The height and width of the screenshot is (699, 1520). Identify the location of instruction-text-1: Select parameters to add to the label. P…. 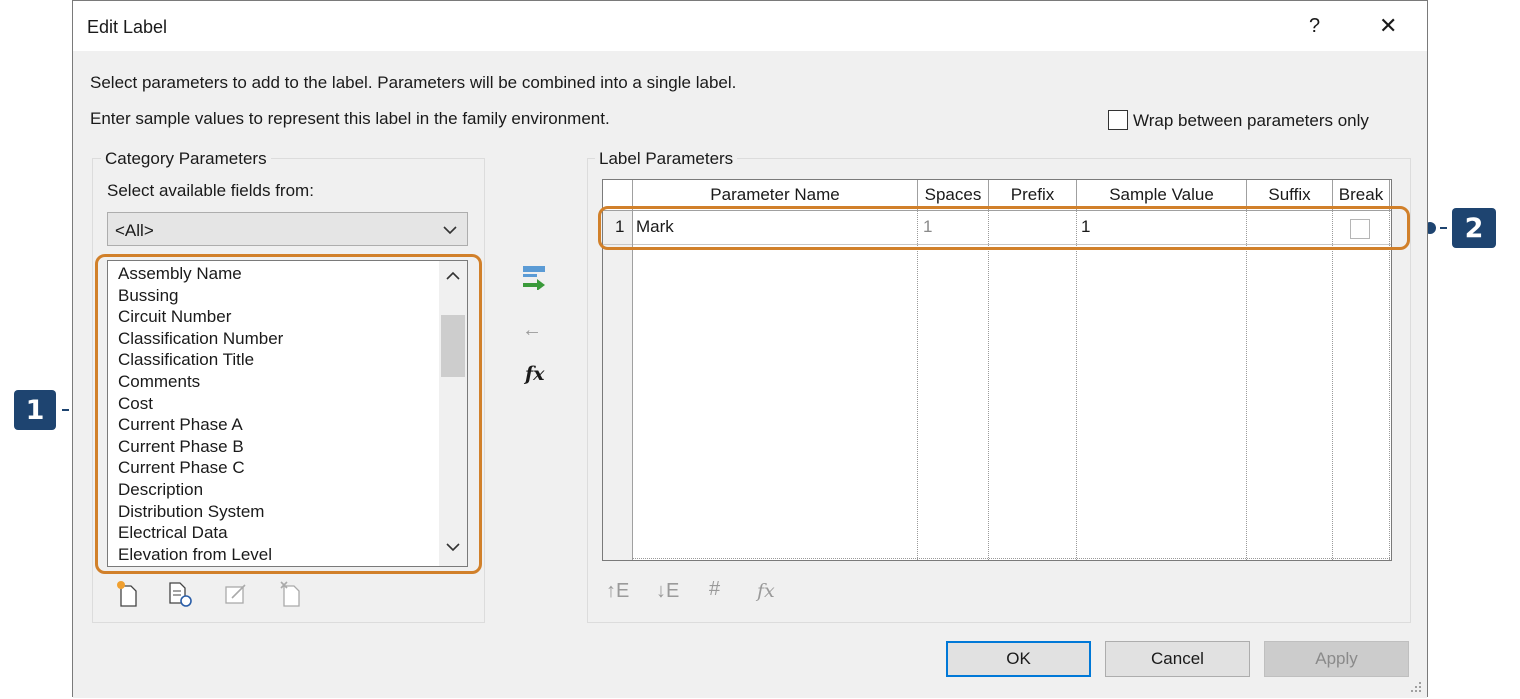
(413, 82).